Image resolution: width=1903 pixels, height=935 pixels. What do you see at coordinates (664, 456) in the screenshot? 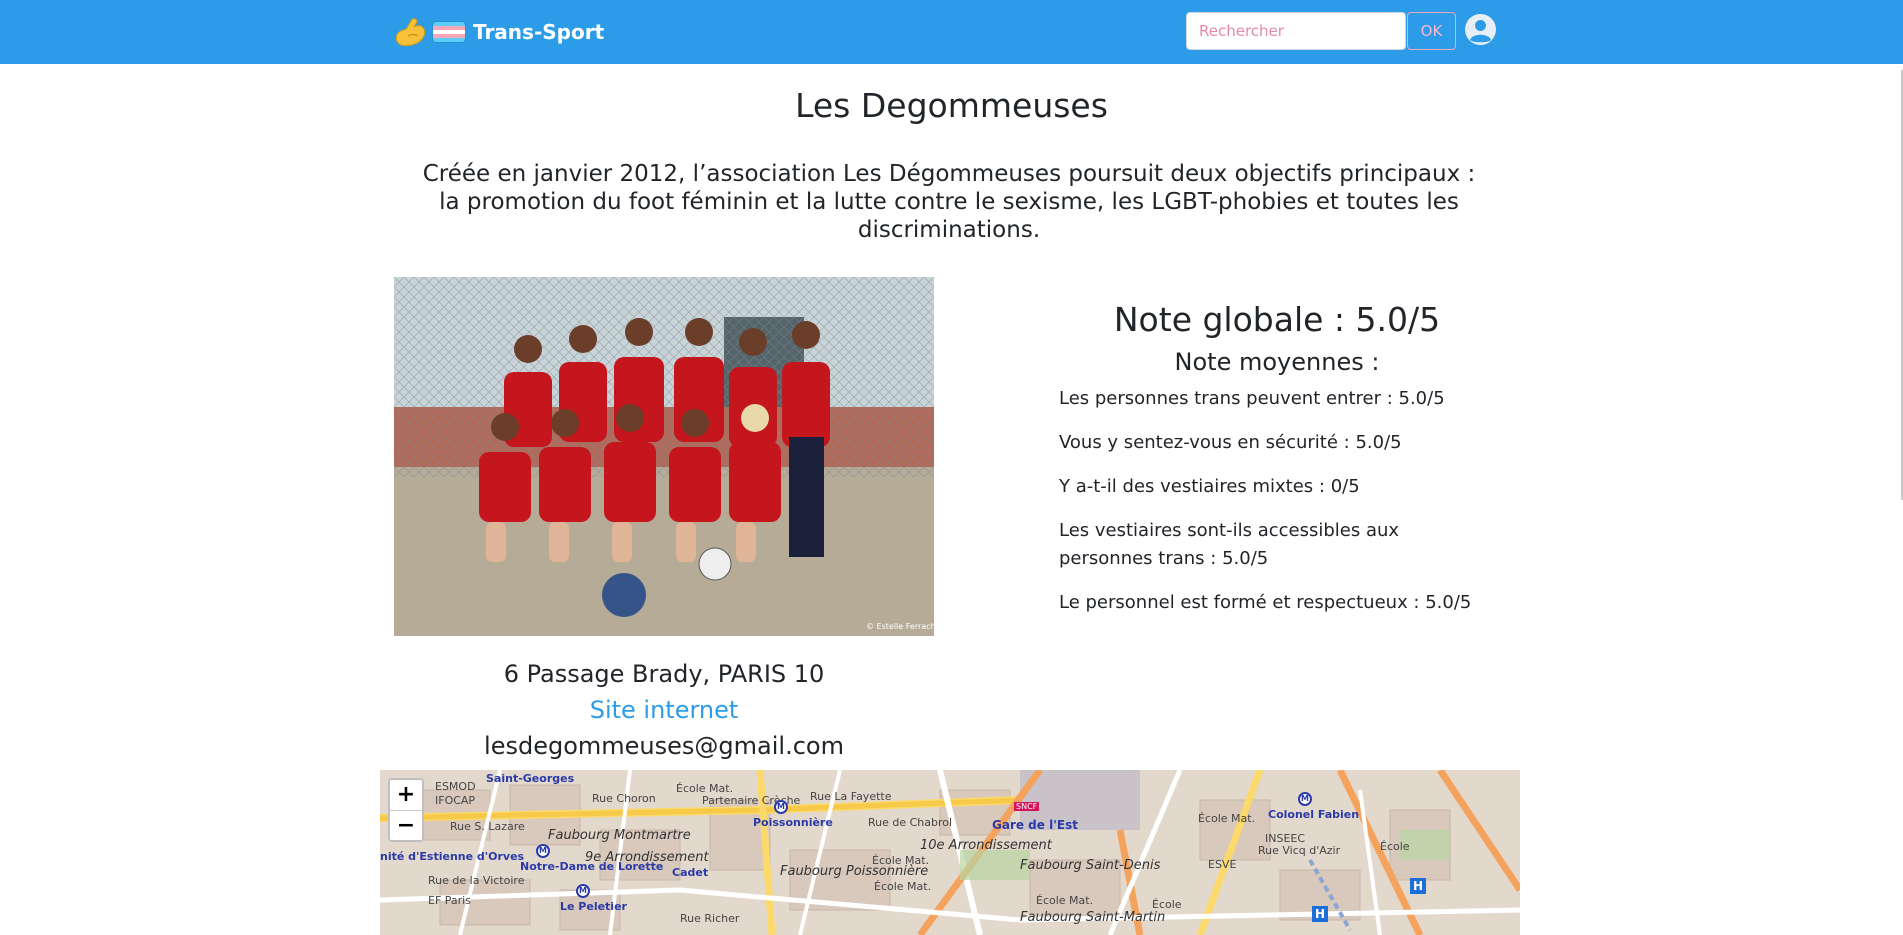
I see `team-photo: © Estelle Ferrach` at bounding box center [664, 456].